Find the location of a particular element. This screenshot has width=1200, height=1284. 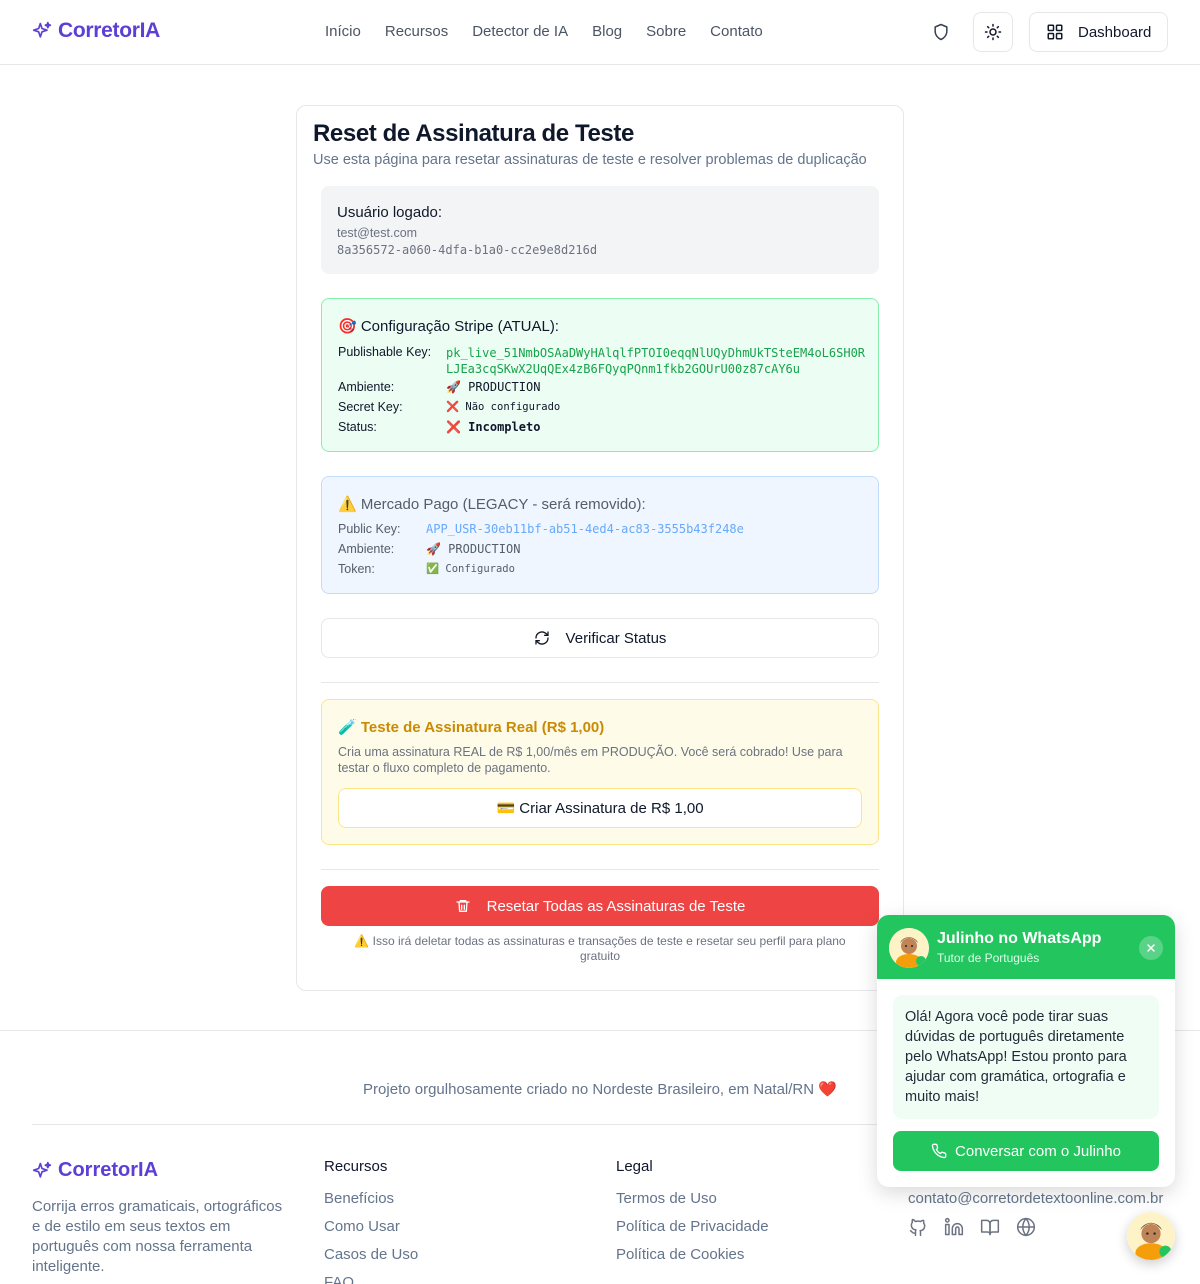

sun-icon is located at coordinates (993, 32).